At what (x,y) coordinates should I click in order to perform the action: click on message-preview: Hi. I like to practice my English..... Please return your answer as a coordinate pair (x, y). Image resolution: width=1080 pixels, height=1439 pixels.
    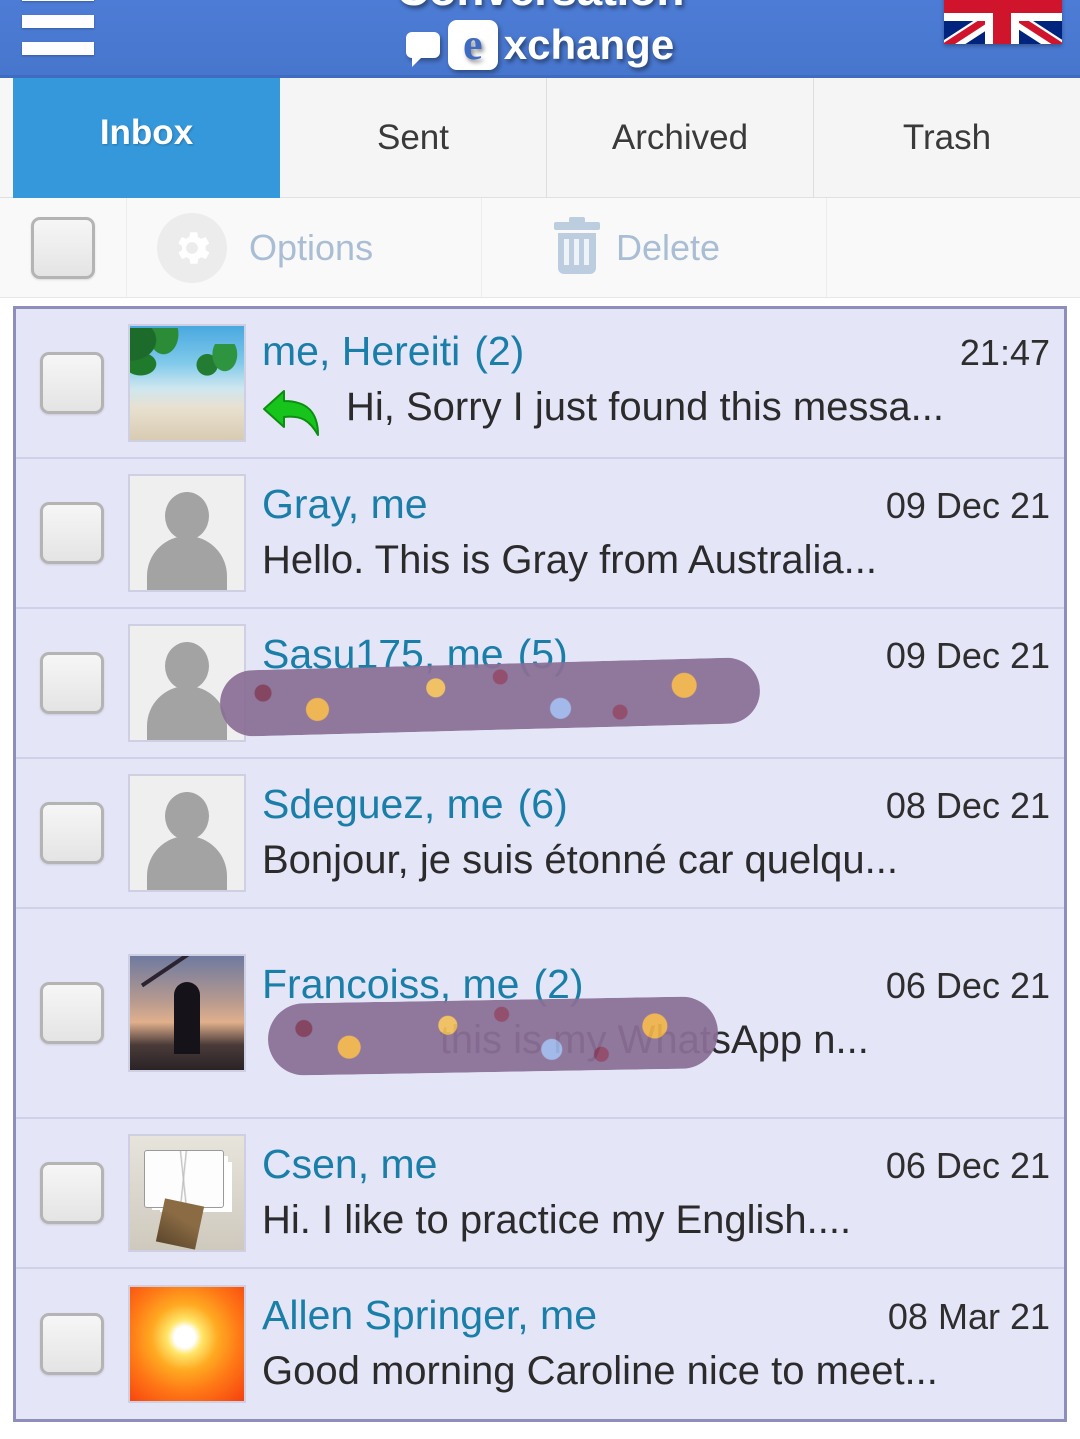
    Looking at the image, I should click on (557, 1220).